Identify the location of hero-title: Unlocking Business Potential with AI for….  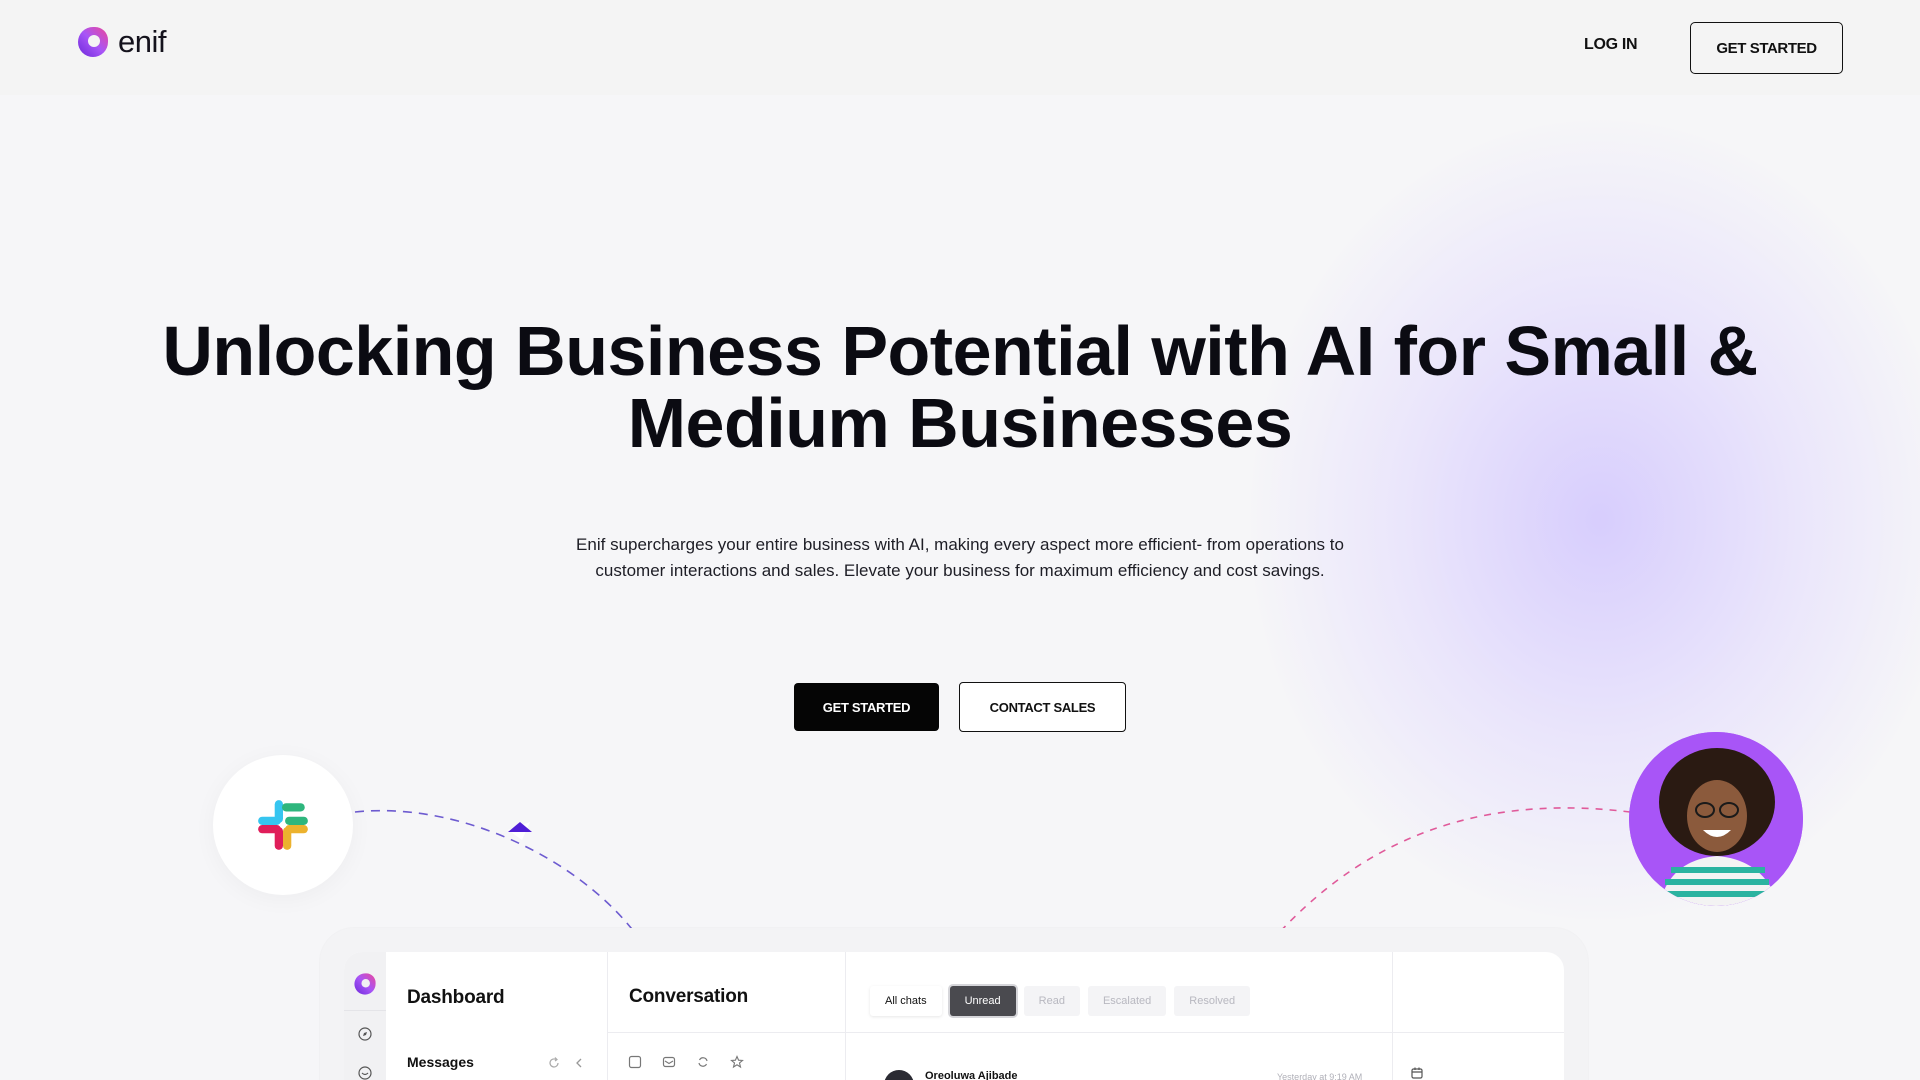
(960, 387).